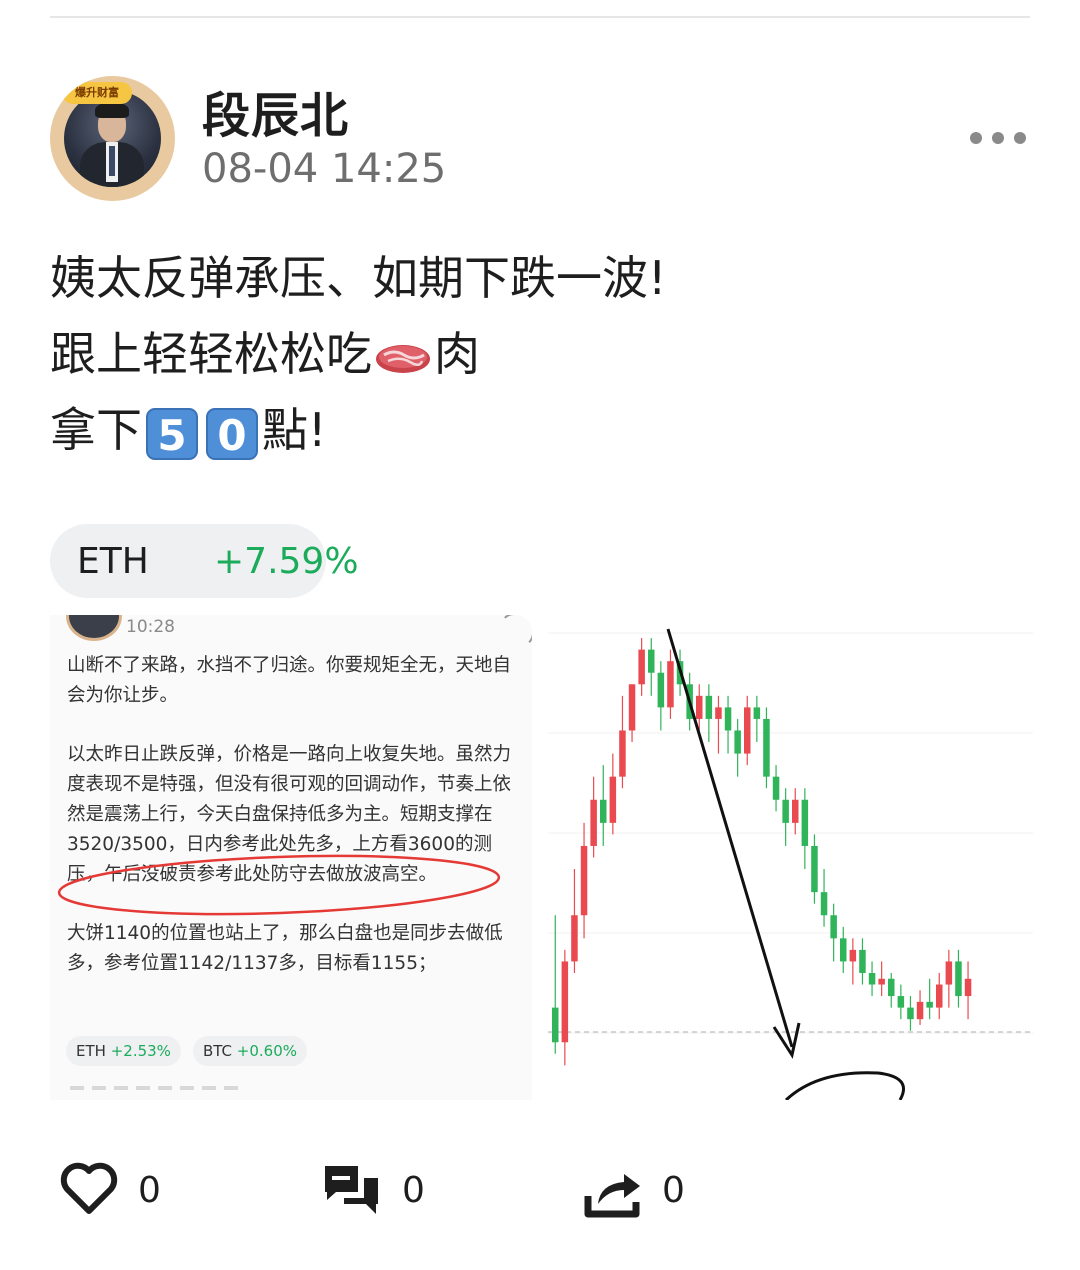  I want to click on post-line-2-prefix: 跟上轻轻松松吃, so click(211, 354).